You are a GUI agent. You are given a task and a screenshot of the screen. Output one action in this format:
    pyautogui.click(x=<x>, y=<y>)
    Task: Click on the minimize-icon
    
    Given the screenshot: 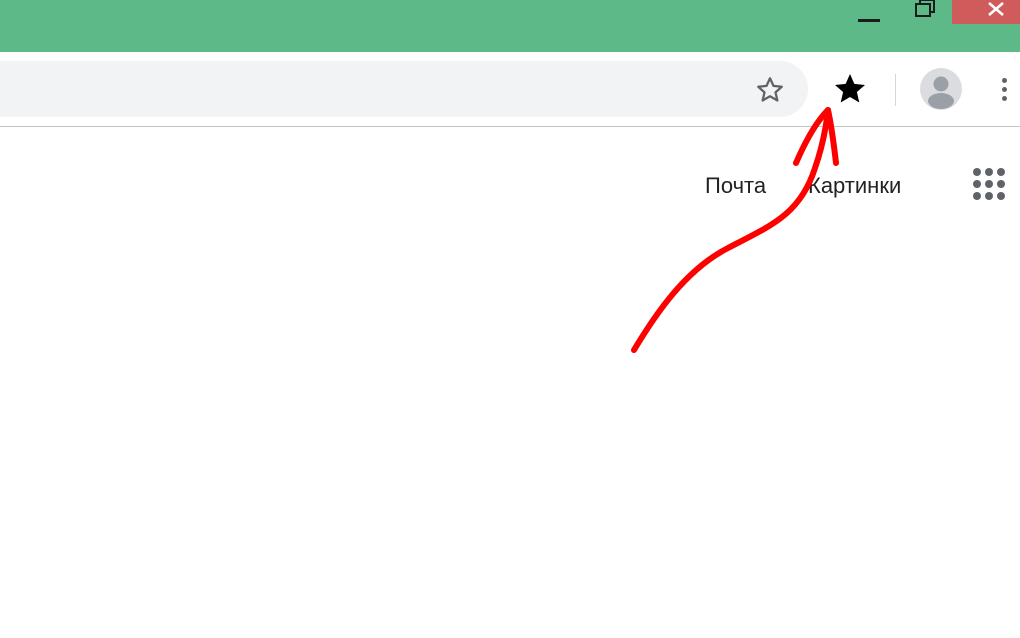 What is the action you would take?
    pyautogui.click(x=870, y=16)
    